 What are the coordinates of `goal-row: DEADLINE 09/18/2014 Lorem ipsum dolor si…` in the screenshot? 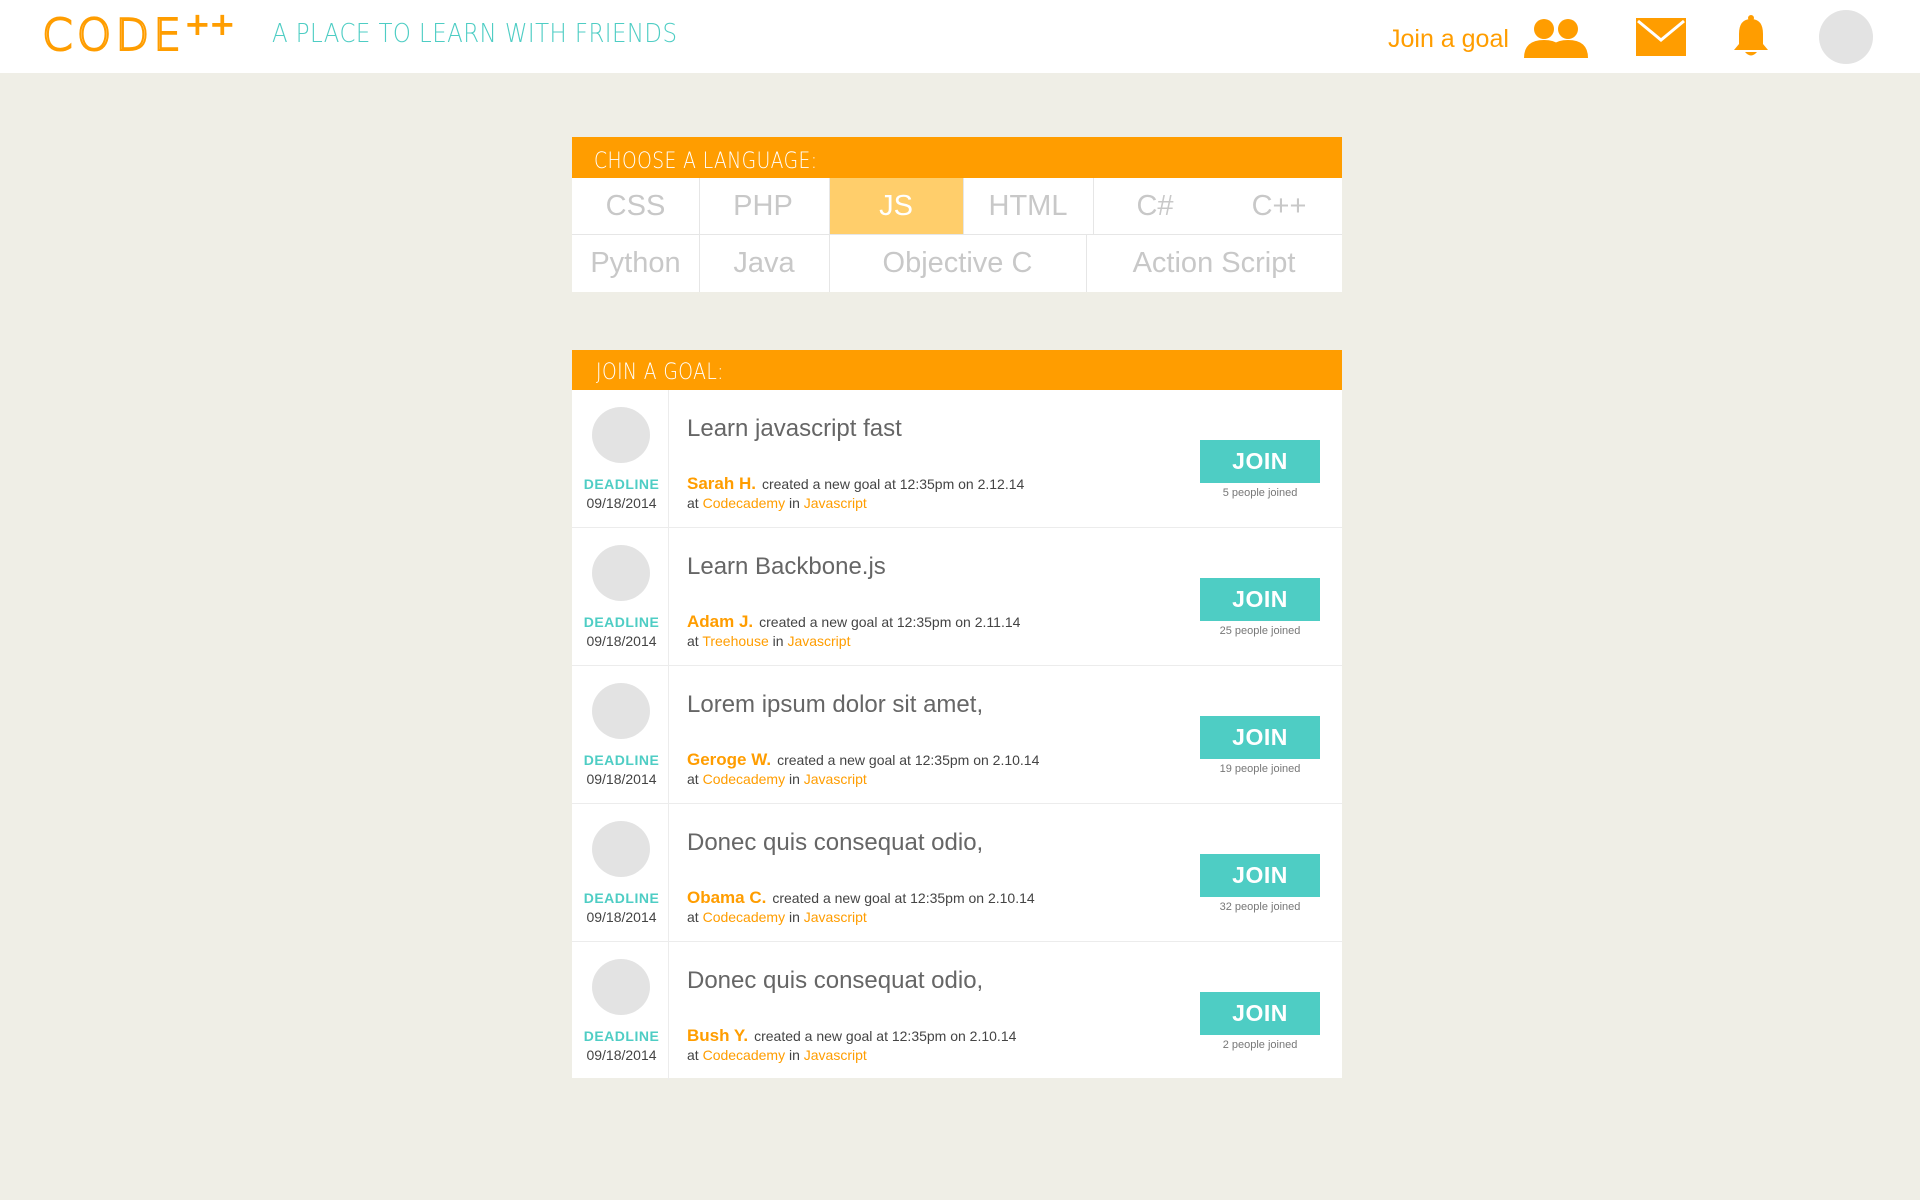 It's located at (957, 735).